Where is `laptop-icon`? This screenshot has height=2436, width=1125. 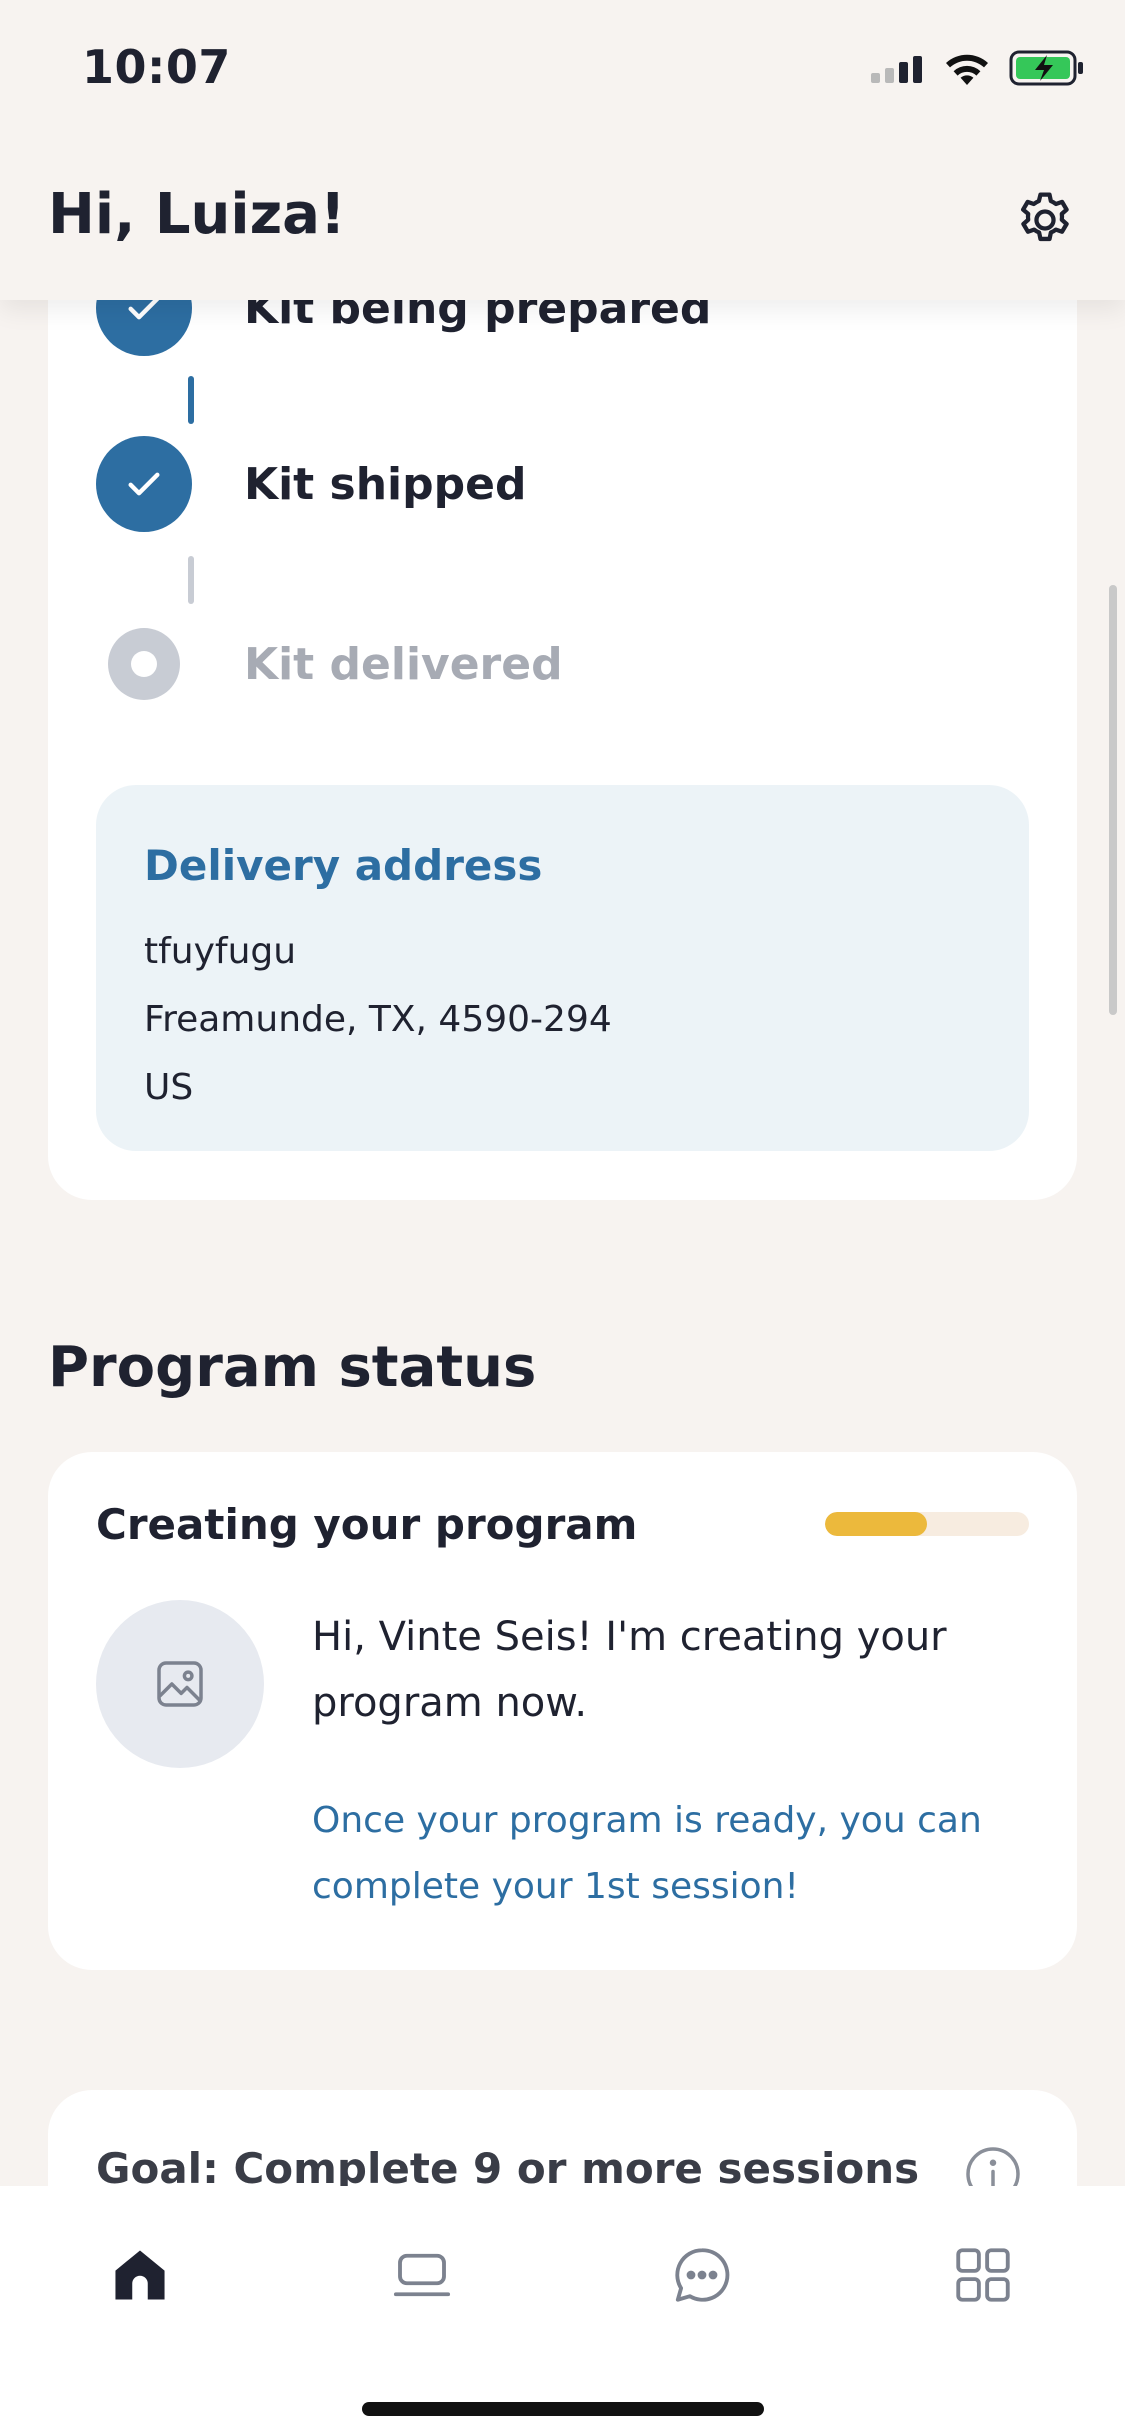
laptop-icon is located at coordinates (422, 2275).